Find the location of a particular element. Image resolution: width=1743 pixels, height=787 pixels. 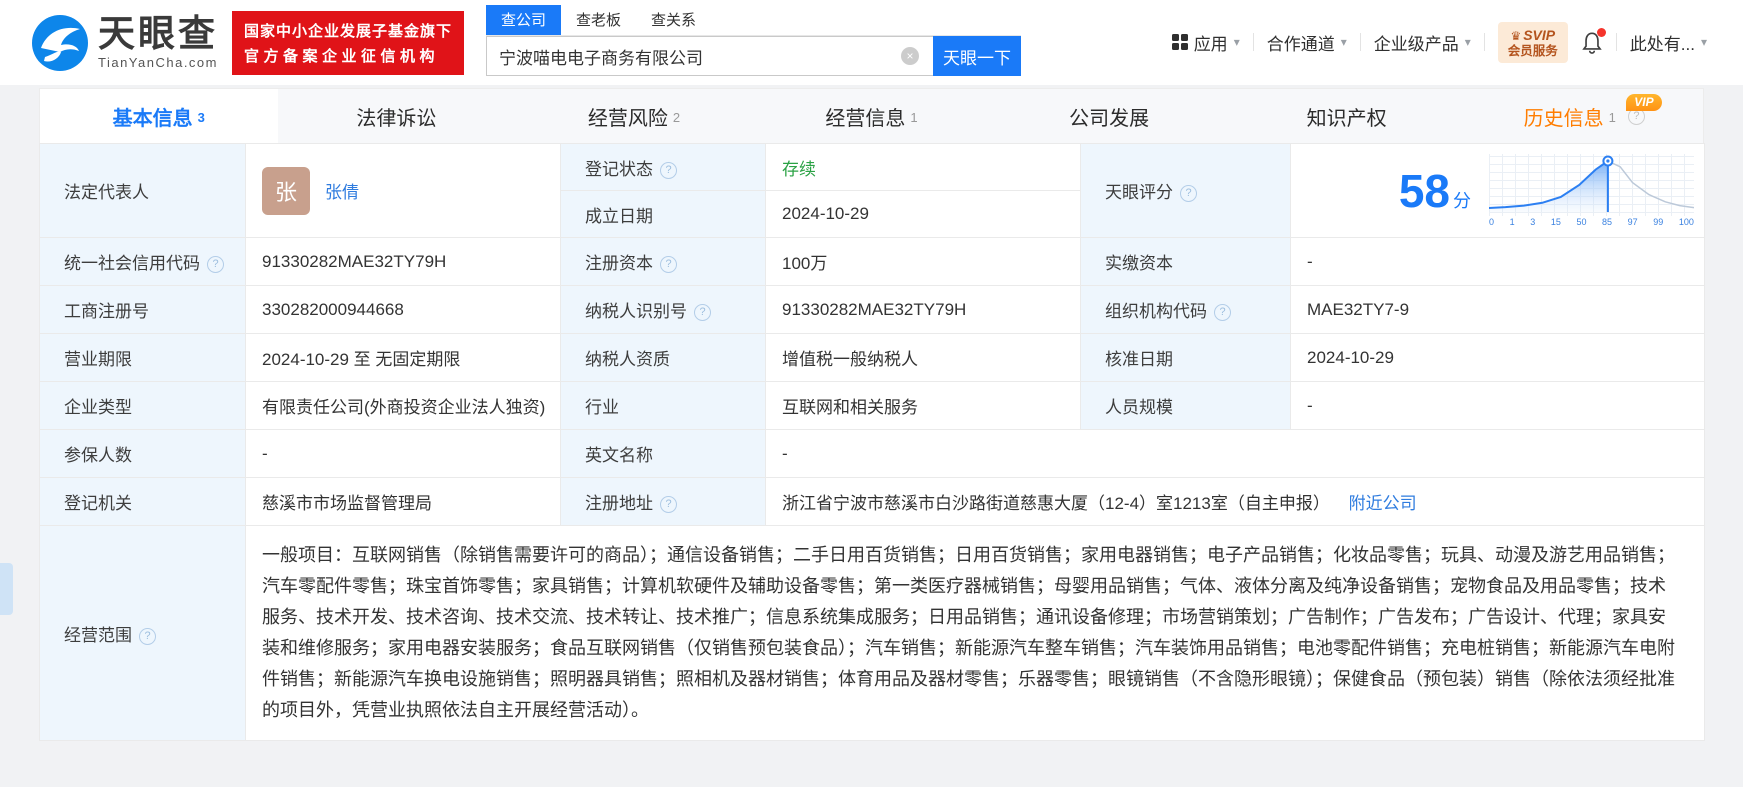

establish-date-value-cell: 2024-10-29 is located at coordinates (923, 214).